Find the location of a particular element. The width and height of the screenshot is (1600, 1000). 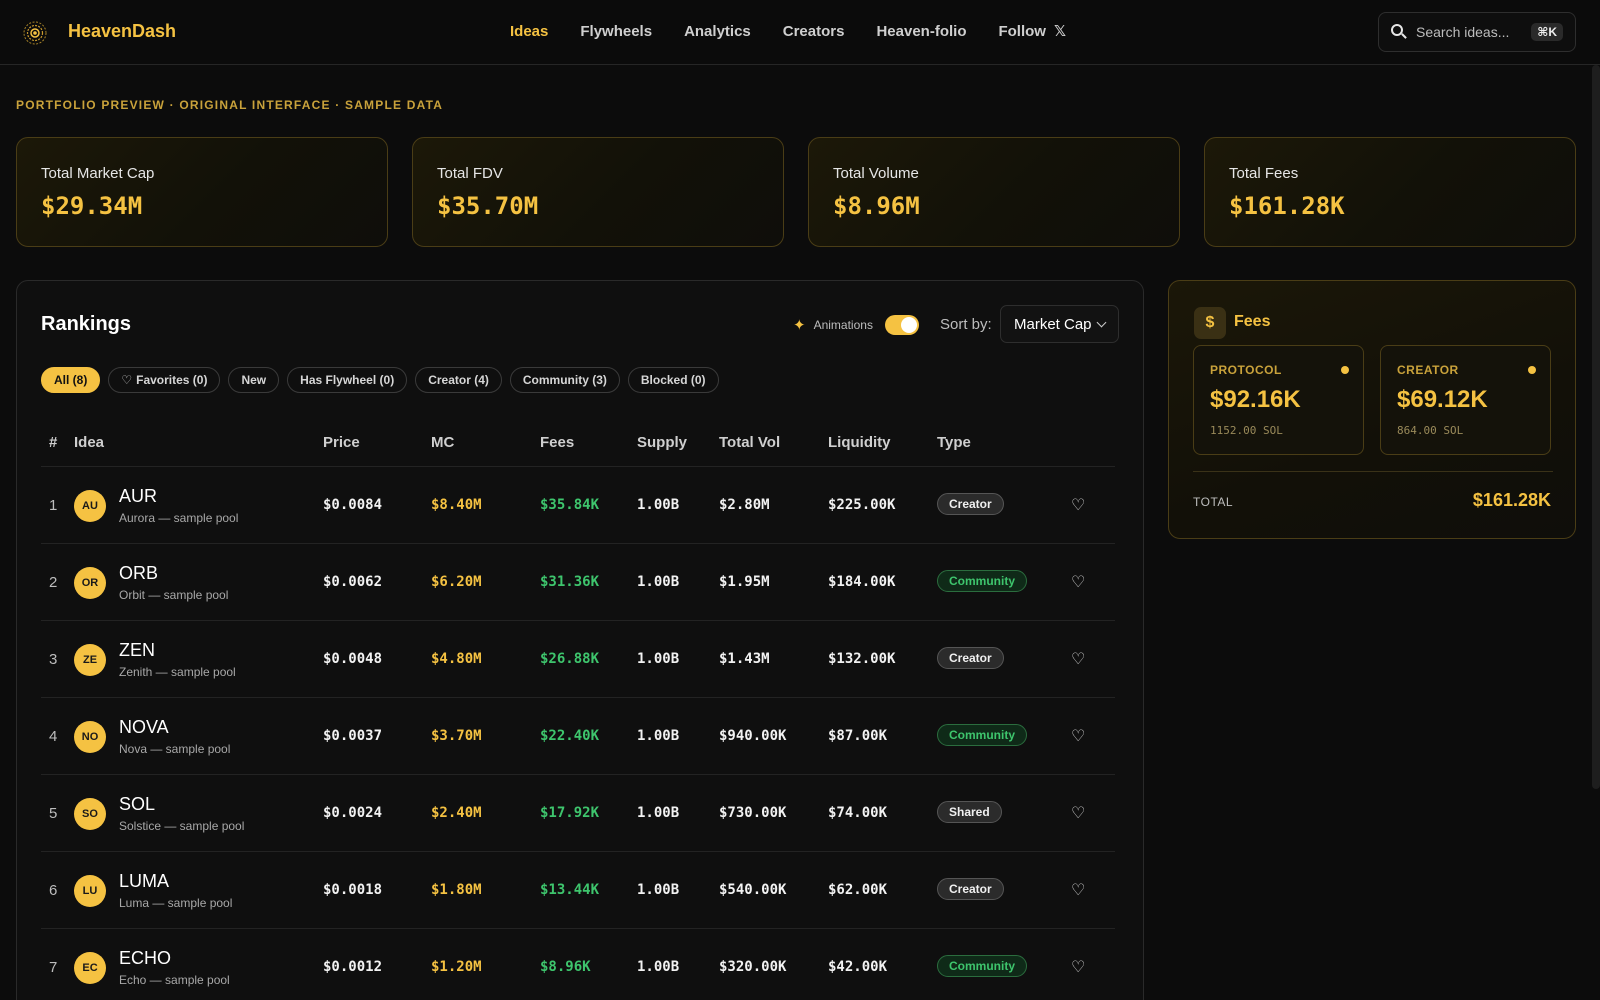

x-logo-icon: 𝕏 is located at coordinates (1060, 31).